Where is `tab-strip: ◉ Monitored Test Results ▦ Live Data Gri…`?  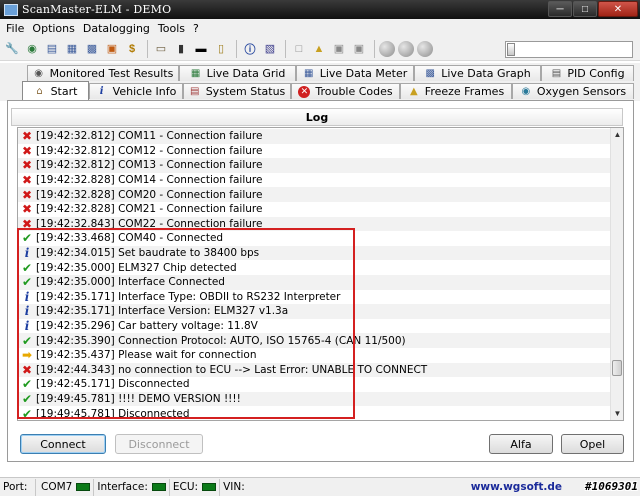 tab-strip: ◉ Monitored Test Results ▦ Live Data Gri… is located at coordinates (320, 82).